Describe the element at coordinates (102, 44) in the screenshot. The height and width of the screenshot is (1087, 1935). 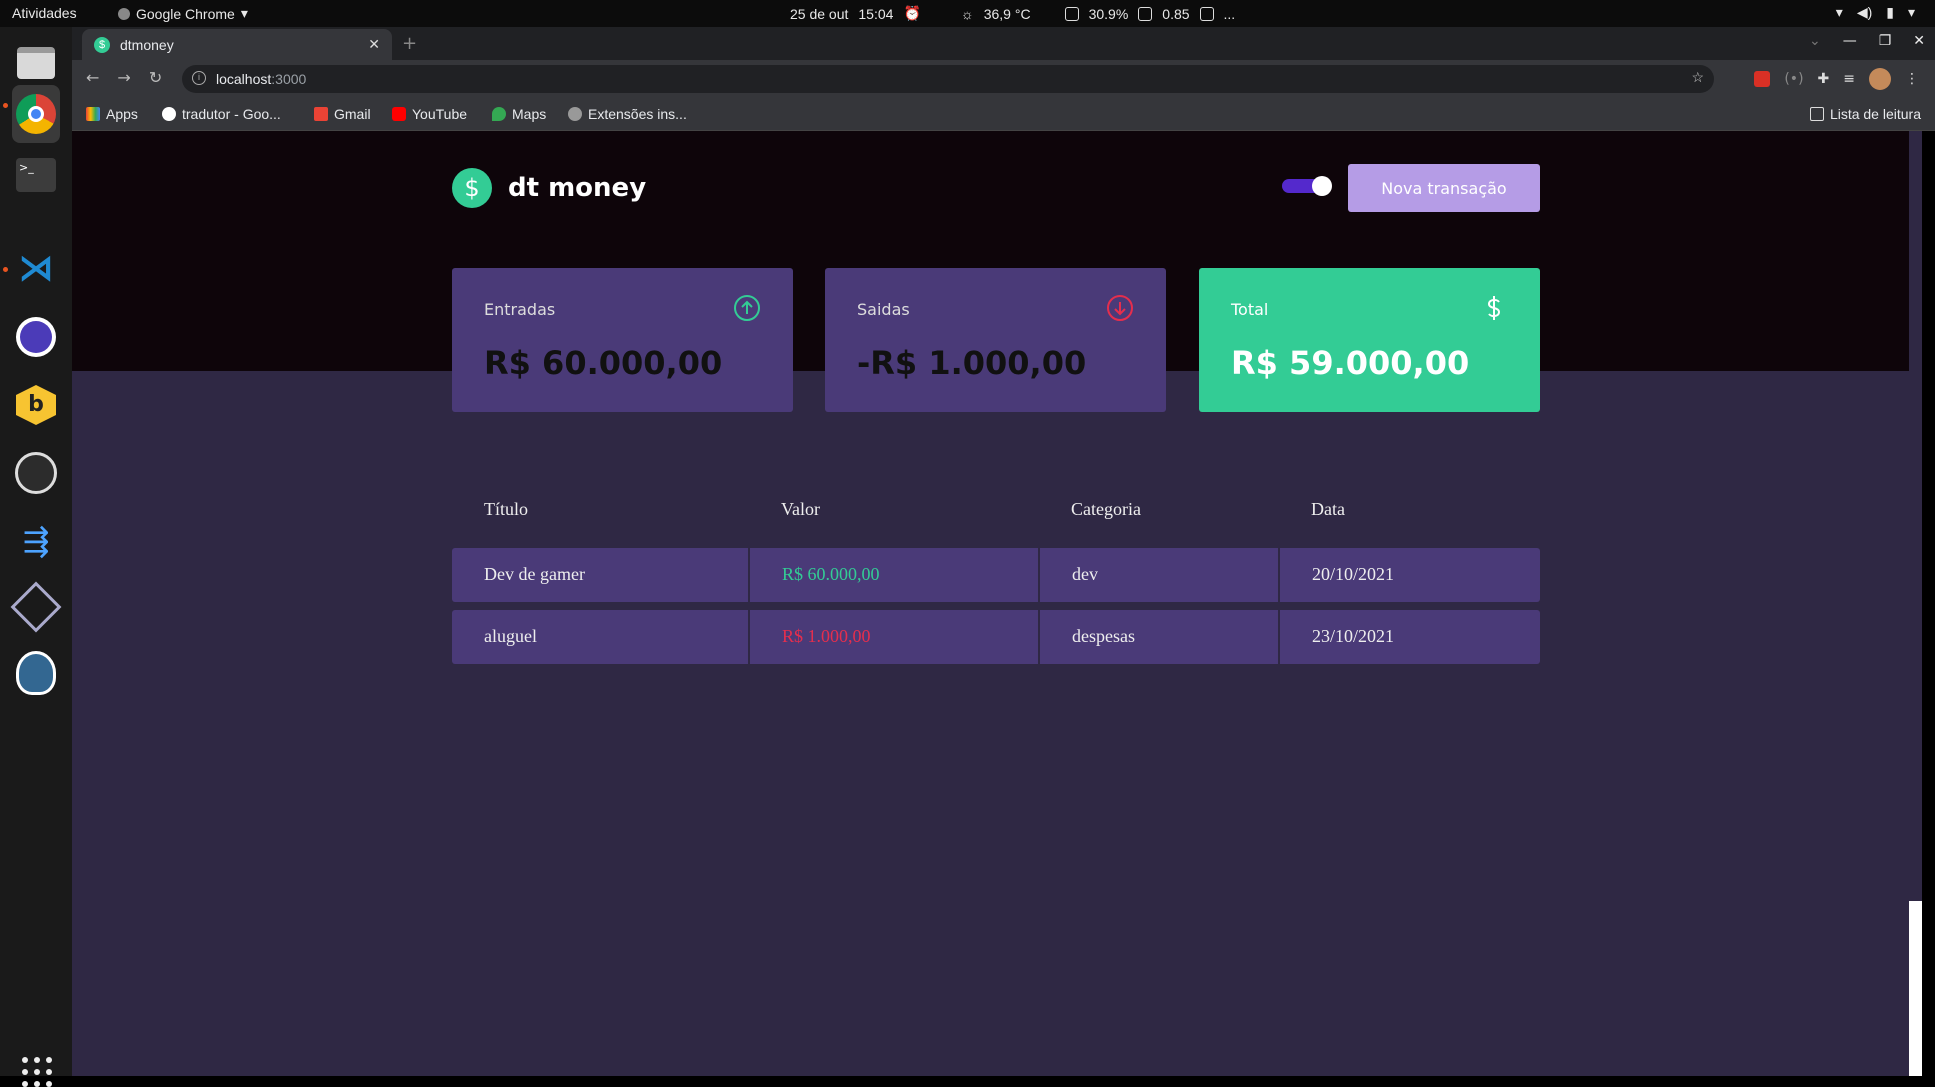
I see `dtmoney-favicon: $` at that location.